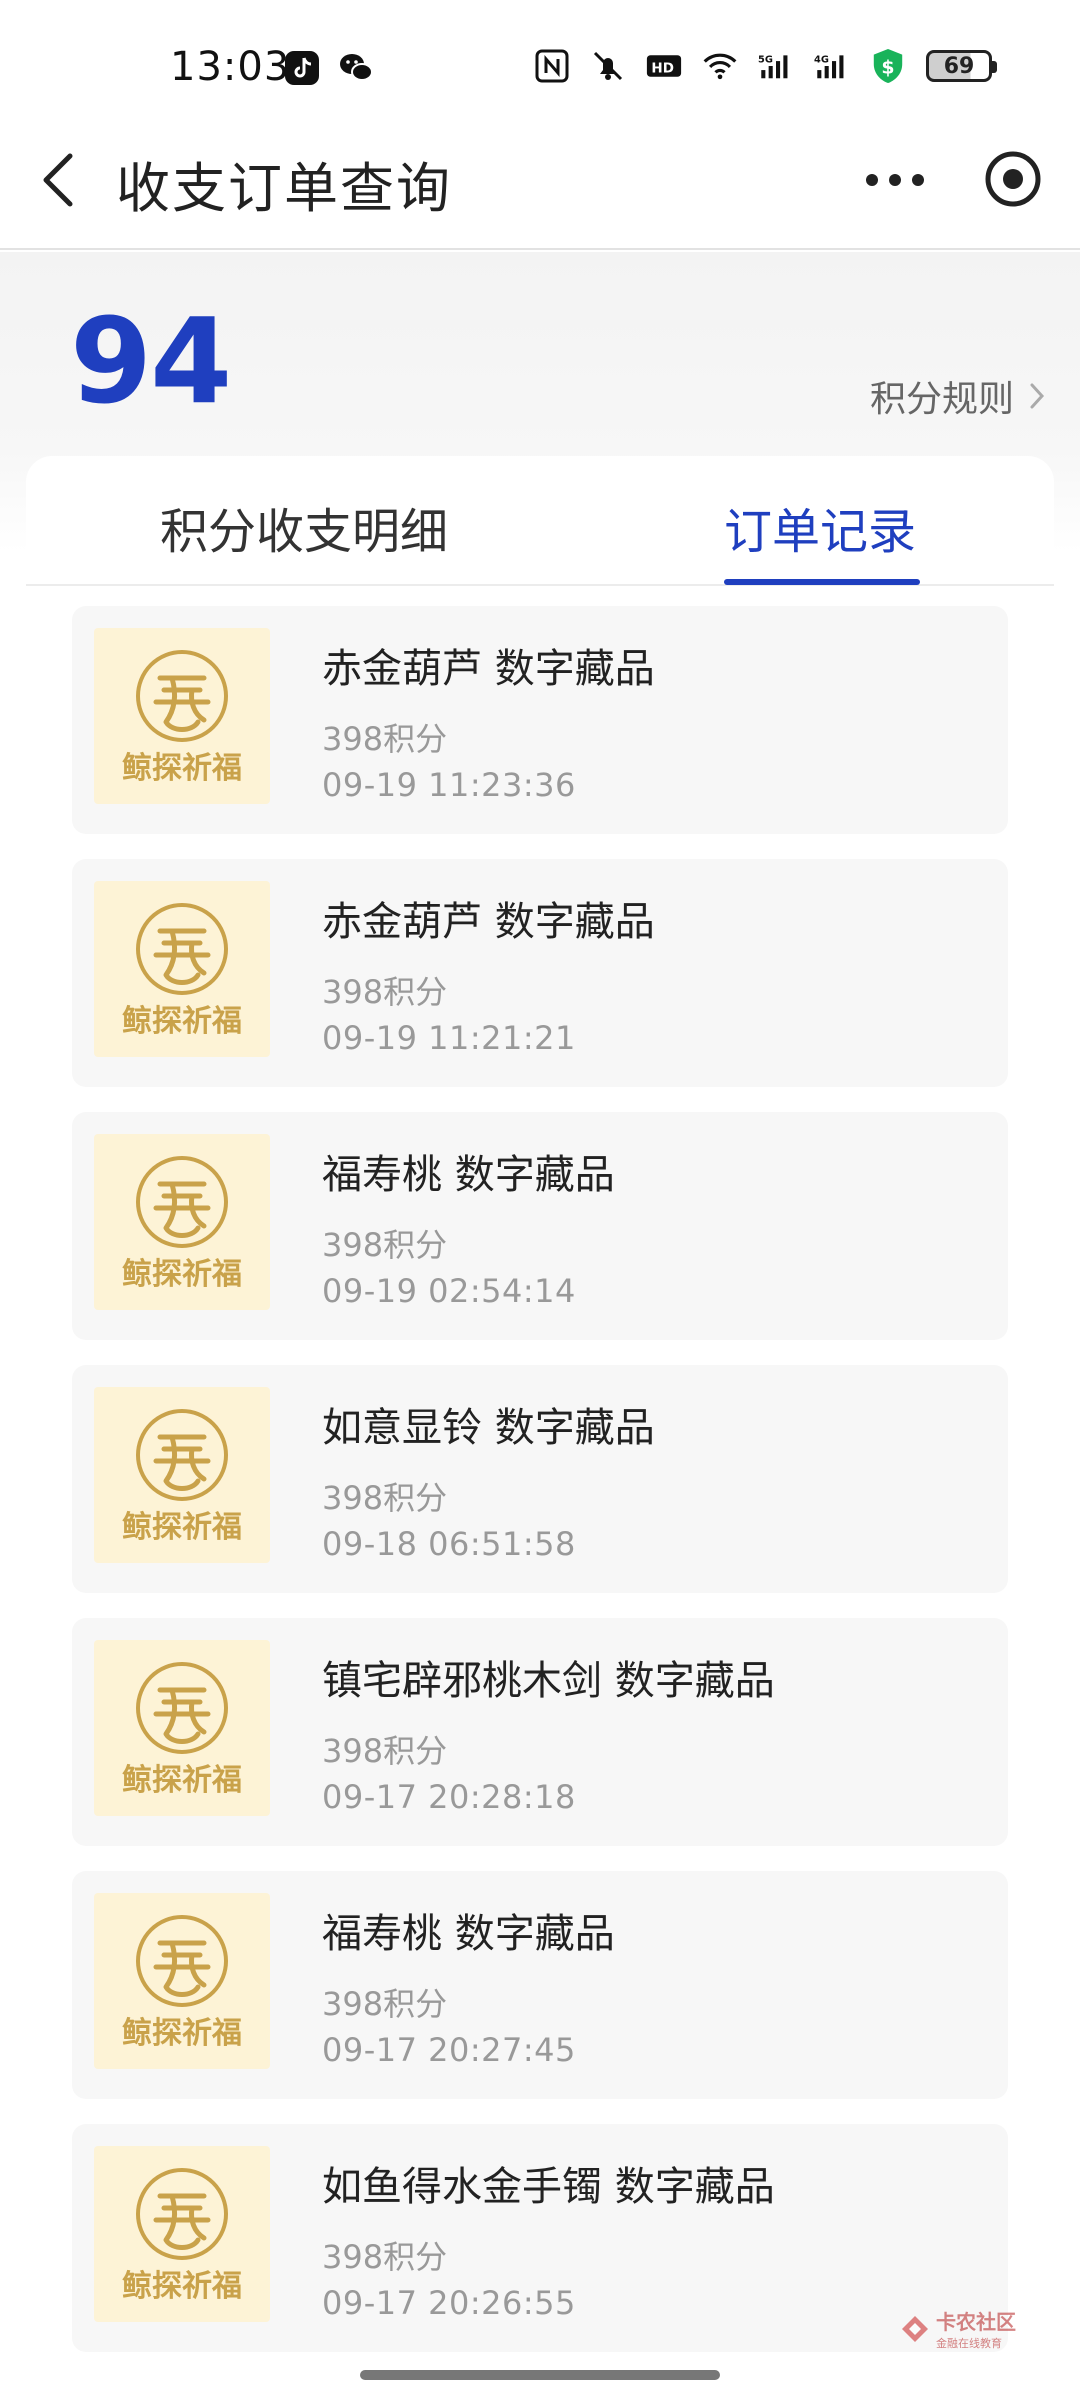 Image resolution: width=1080 pixels, height=2400 pixels. I want to click on points-rules-label: 积分规则, so click(941, 399).